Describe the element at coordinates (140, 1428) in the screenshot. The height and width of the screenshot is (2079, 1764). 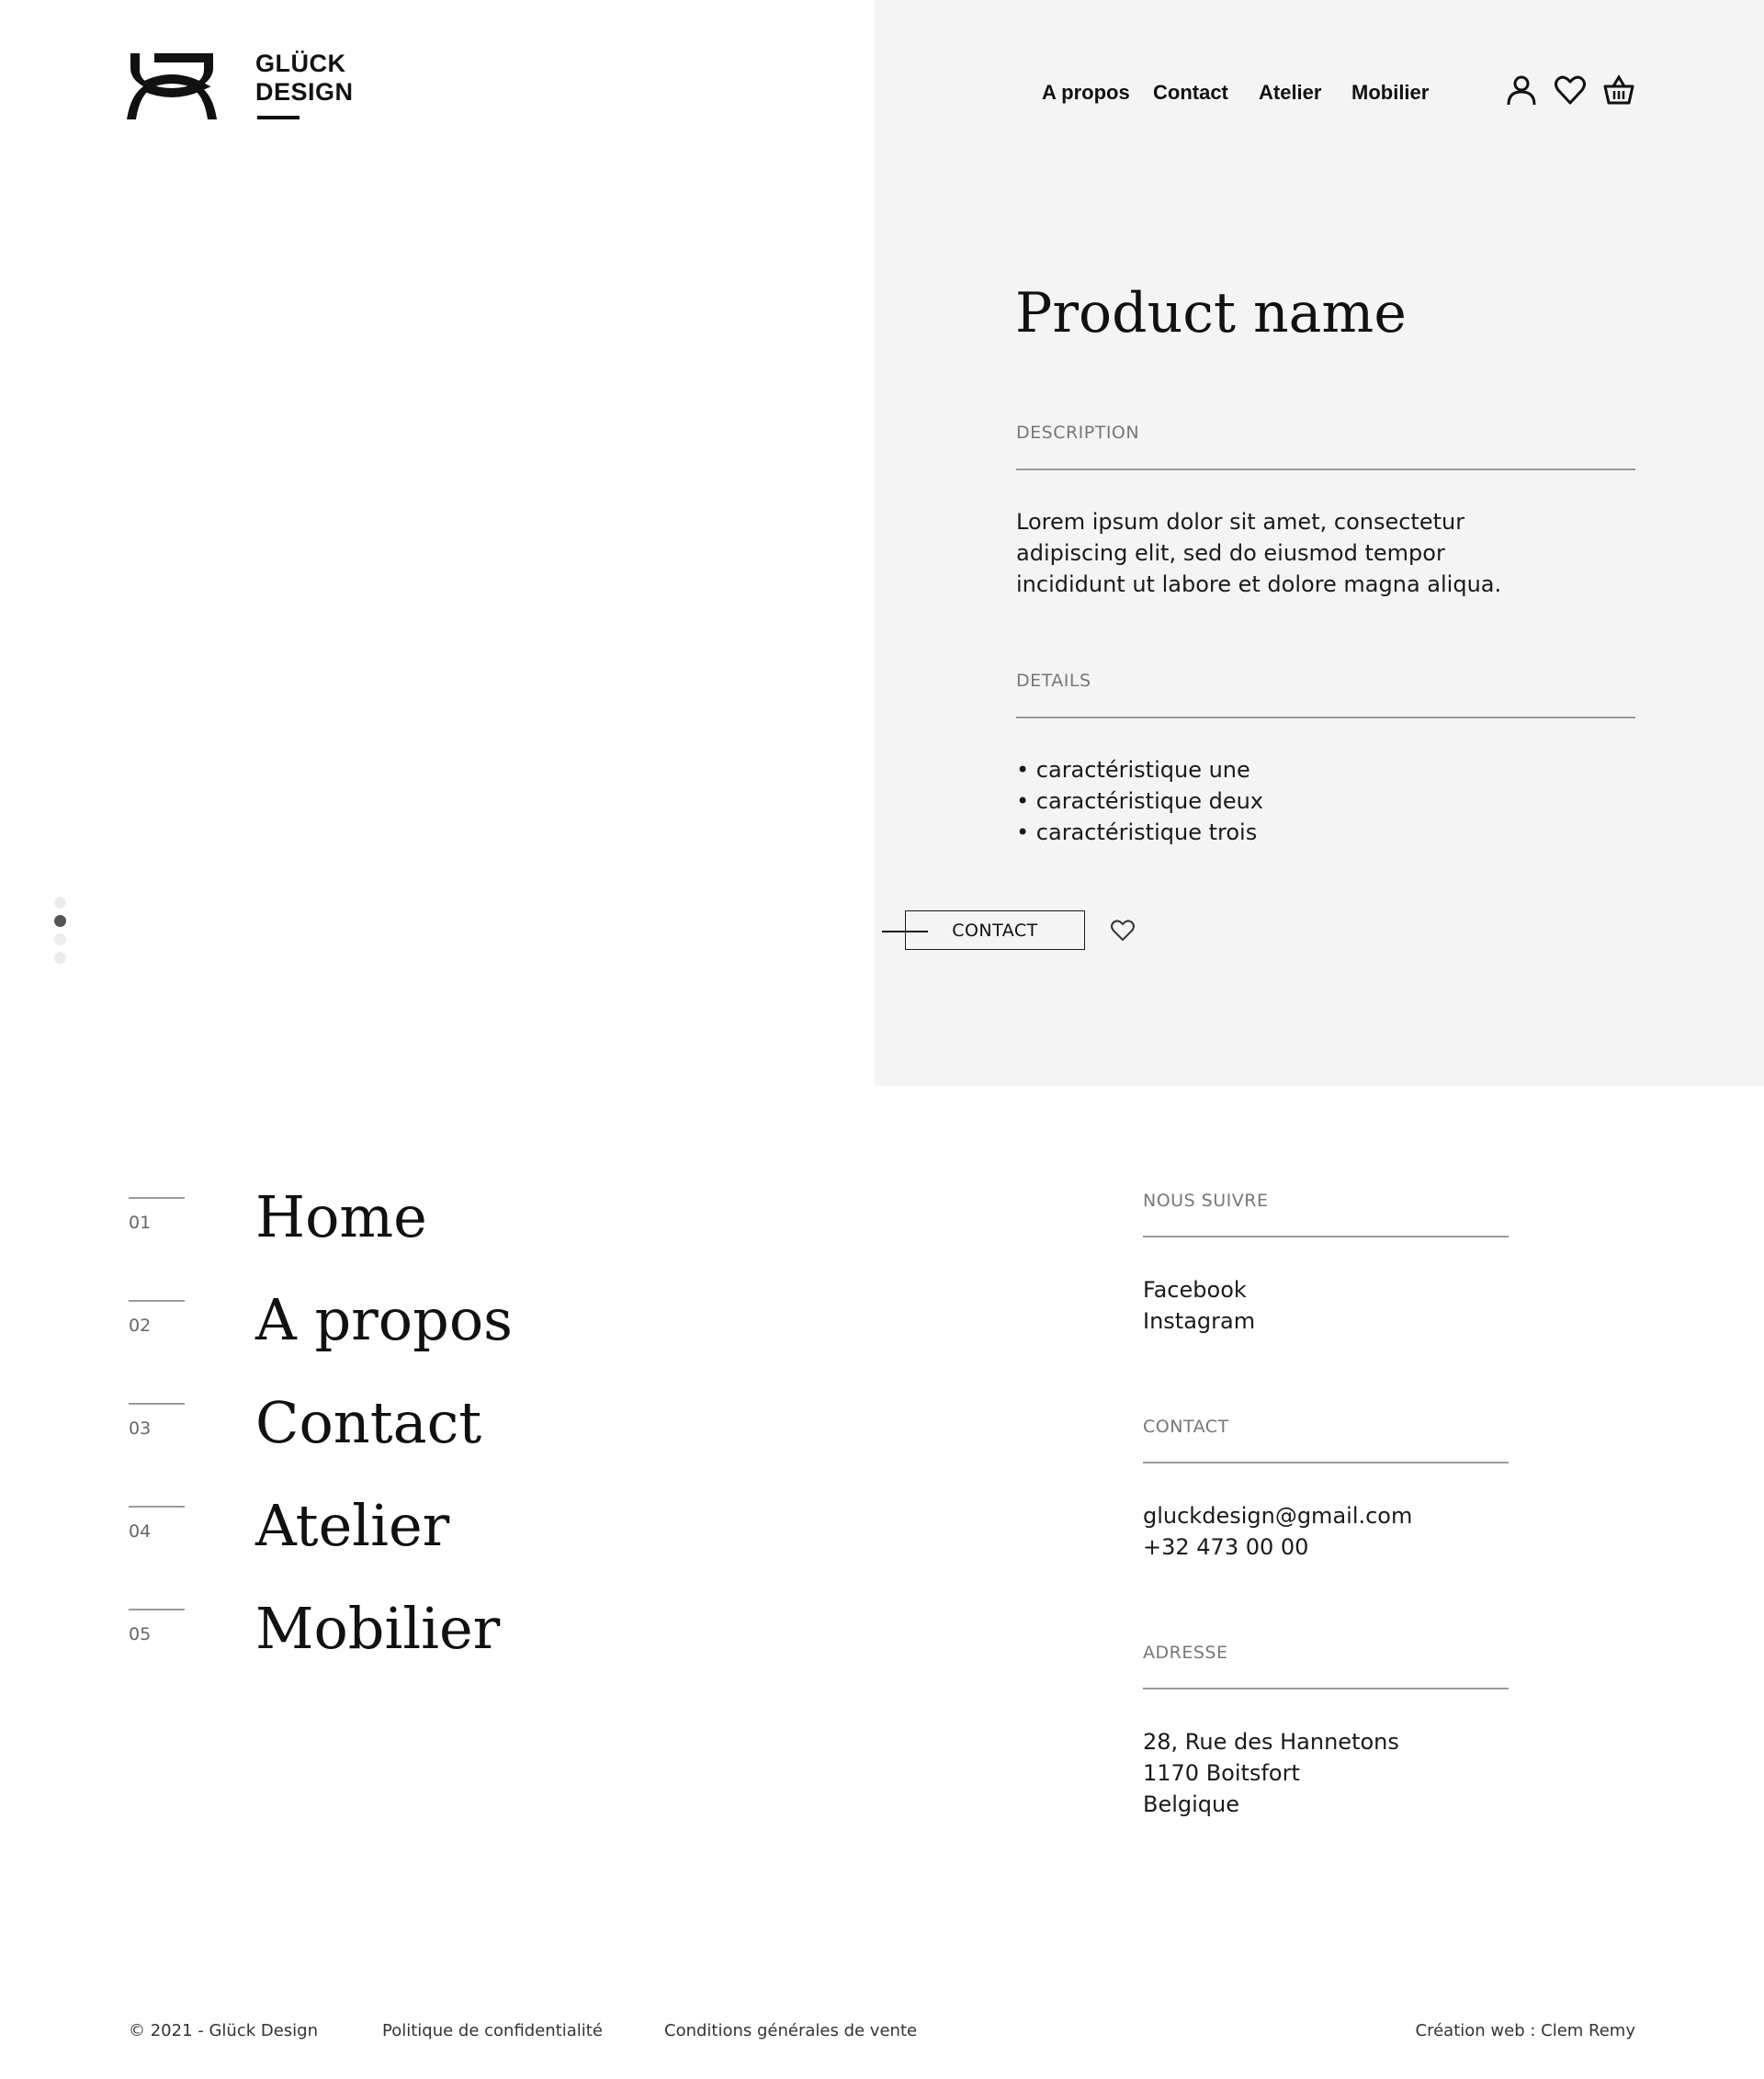
I see `menu-number: 03` at that location.